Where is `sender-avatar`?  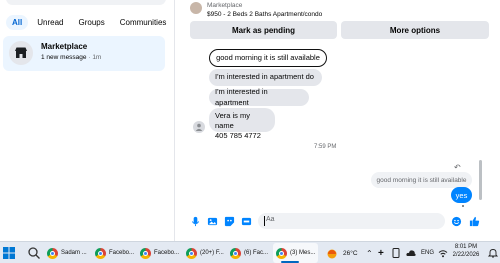 sender-avatar is located at coordinates (199, 127).